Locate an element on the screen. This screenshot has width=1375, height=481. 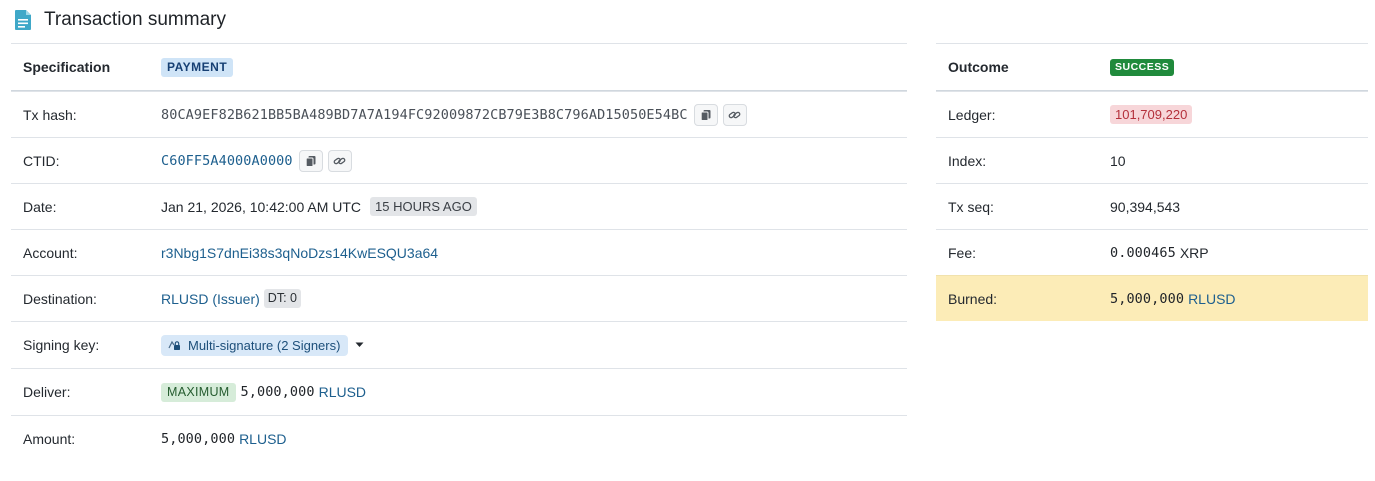
tx-seq-row: Tx seq: 90,394,543 is located at coordinates (1152, 206).